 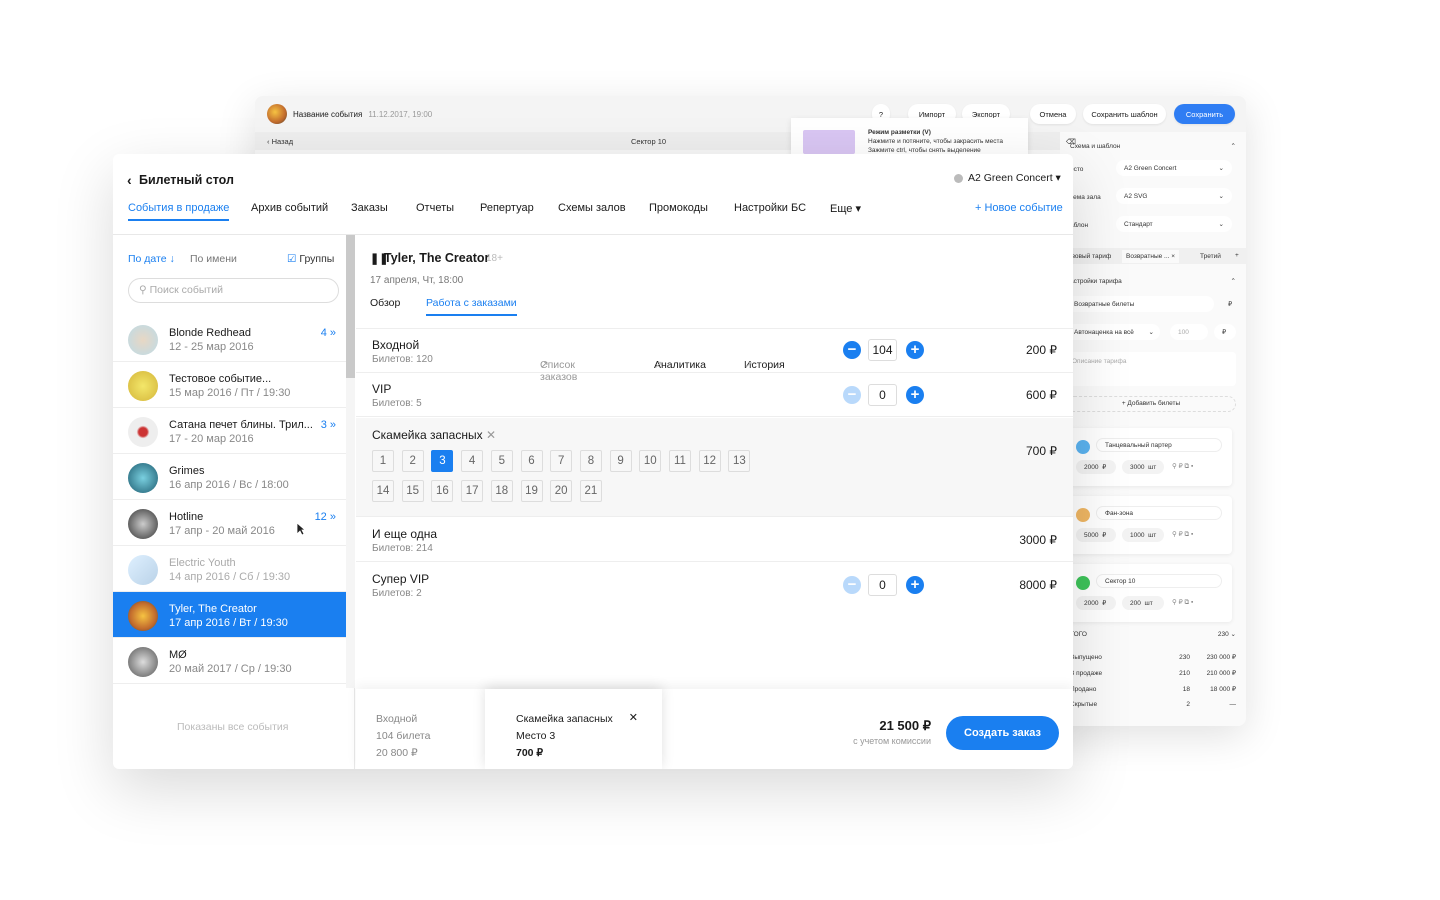 I want to click on category-name: Танцевальный партер, so click(x=1159, y=445).